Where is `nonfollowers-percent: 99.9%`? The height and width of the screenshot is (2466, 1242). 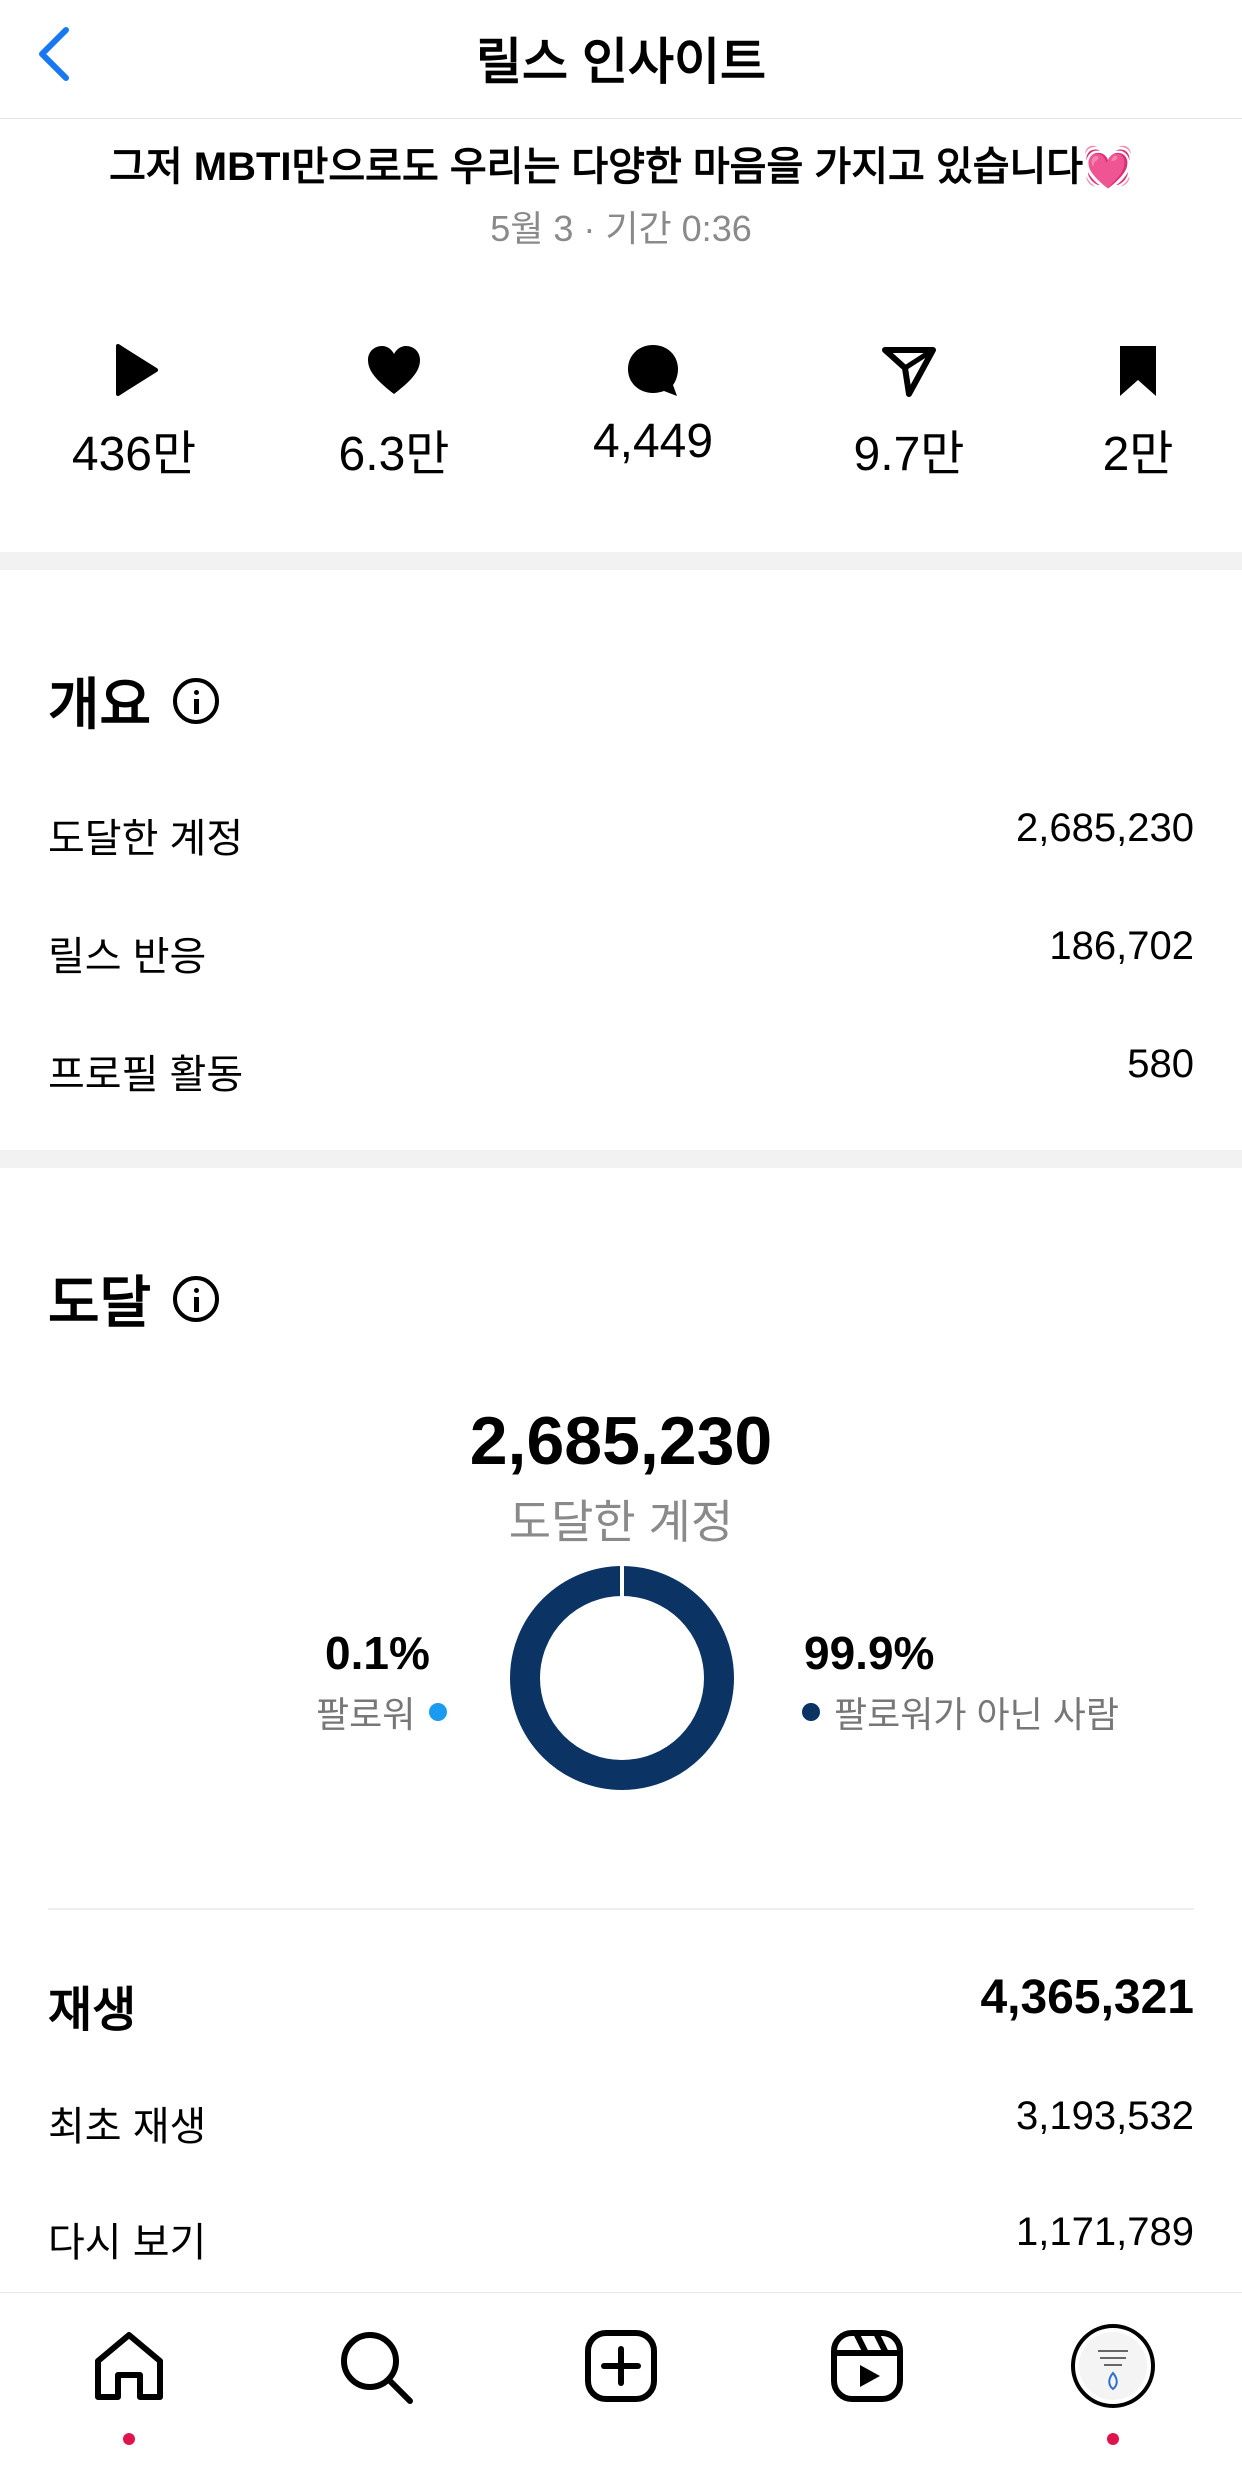
nonfollowers-percent: 99.9% is located at coordinates (869, 1653).